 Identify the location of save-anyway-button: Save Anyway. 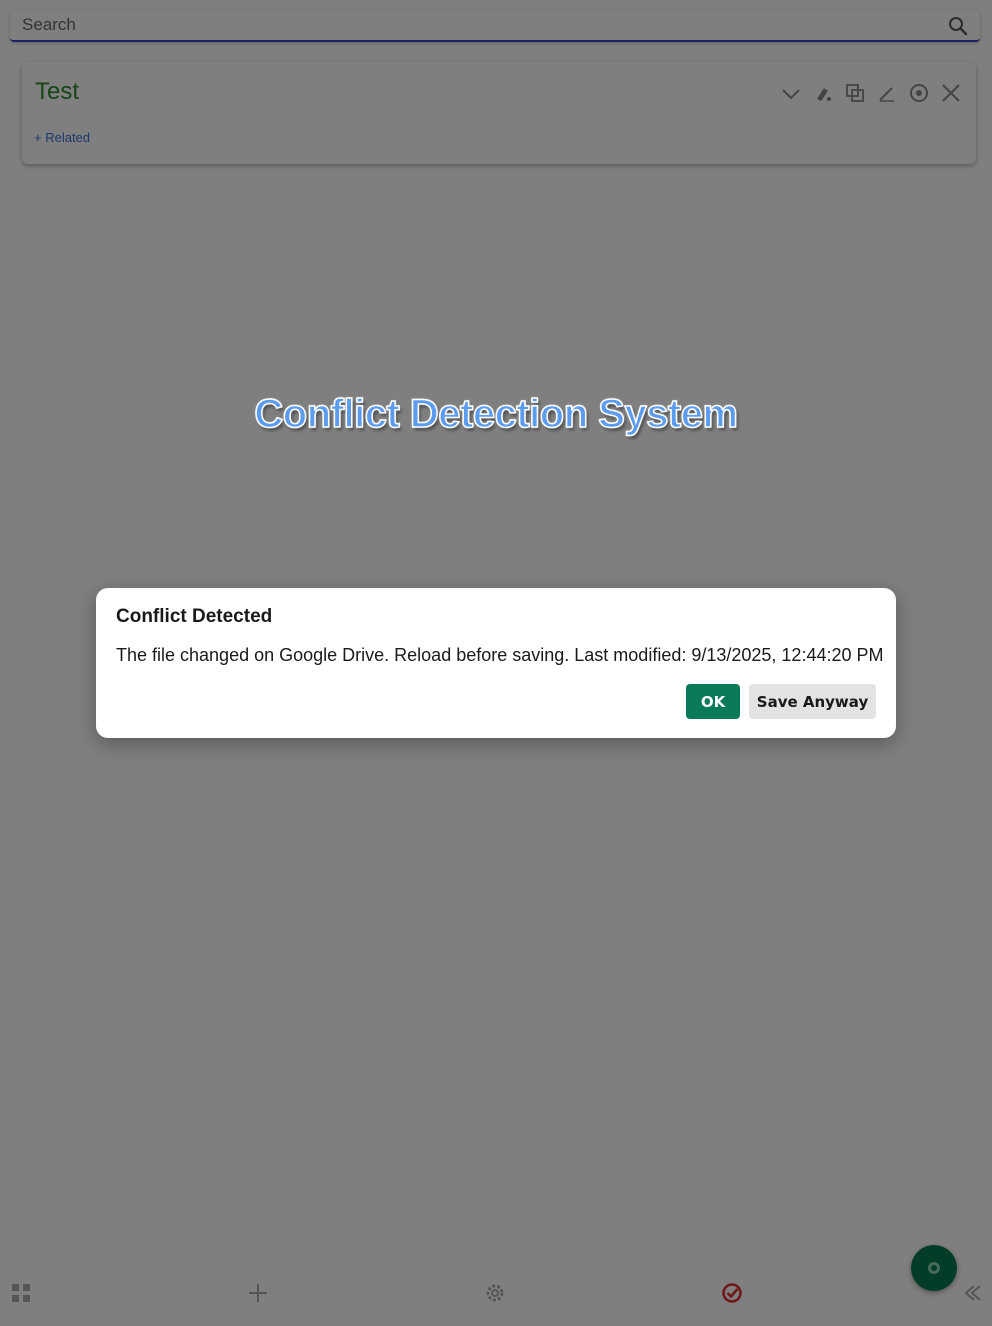
(812, 701).